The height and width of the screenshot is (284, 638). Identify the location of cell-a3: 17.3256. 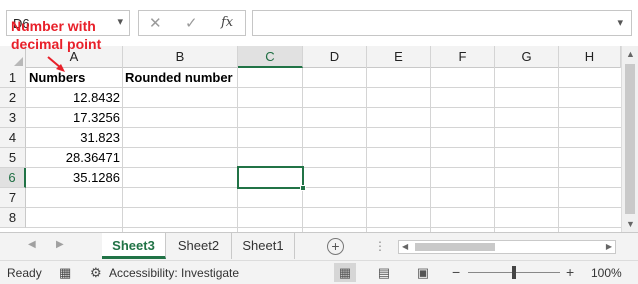
(73, 118).